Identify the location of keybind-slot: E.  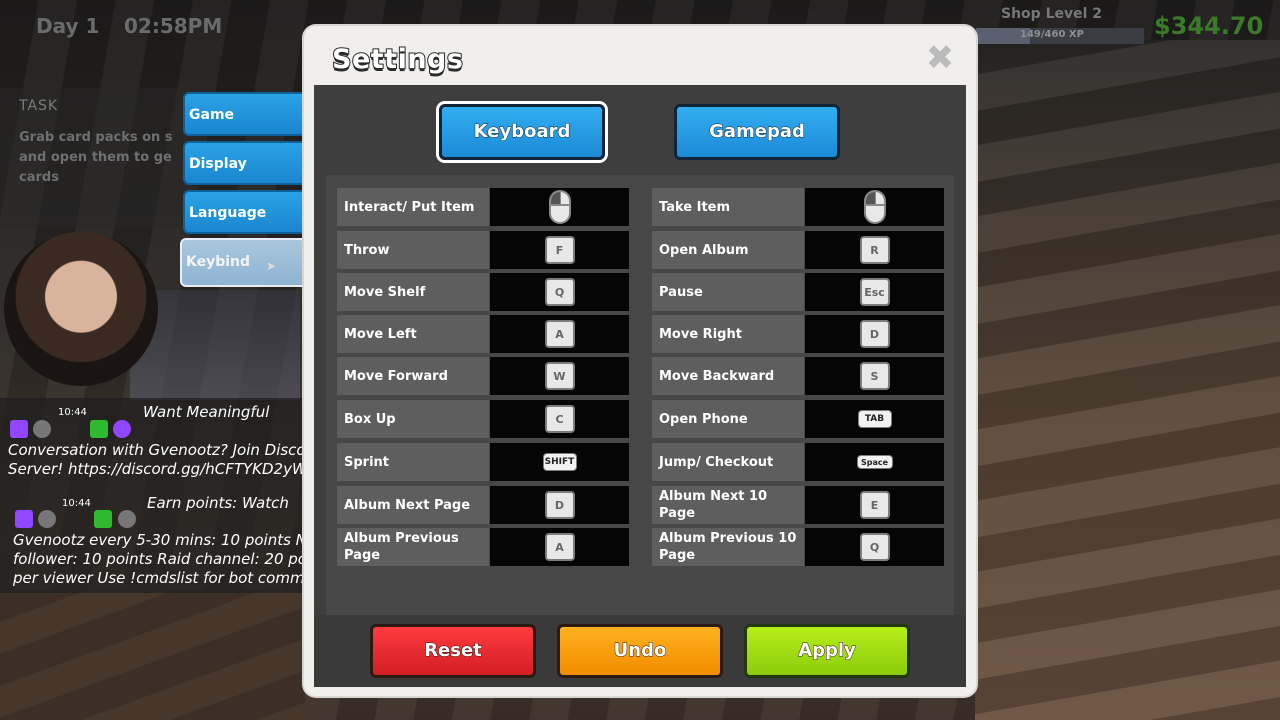
(874, 505).